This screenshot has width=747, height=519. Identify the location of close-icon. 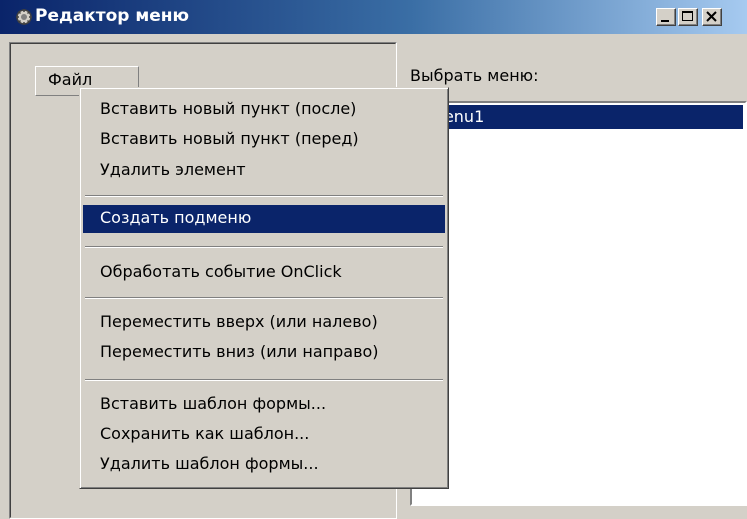
(711, 16).